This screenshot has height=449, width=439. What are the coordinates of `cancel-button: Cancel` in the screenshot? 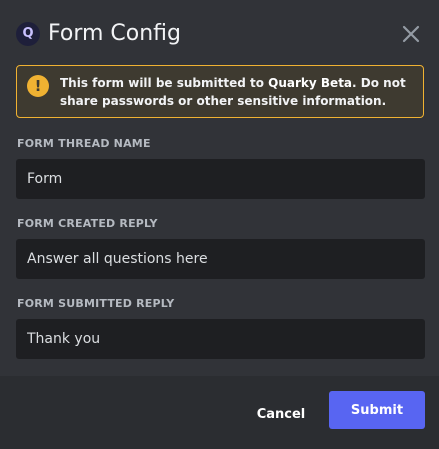 It's located at (281, 414).